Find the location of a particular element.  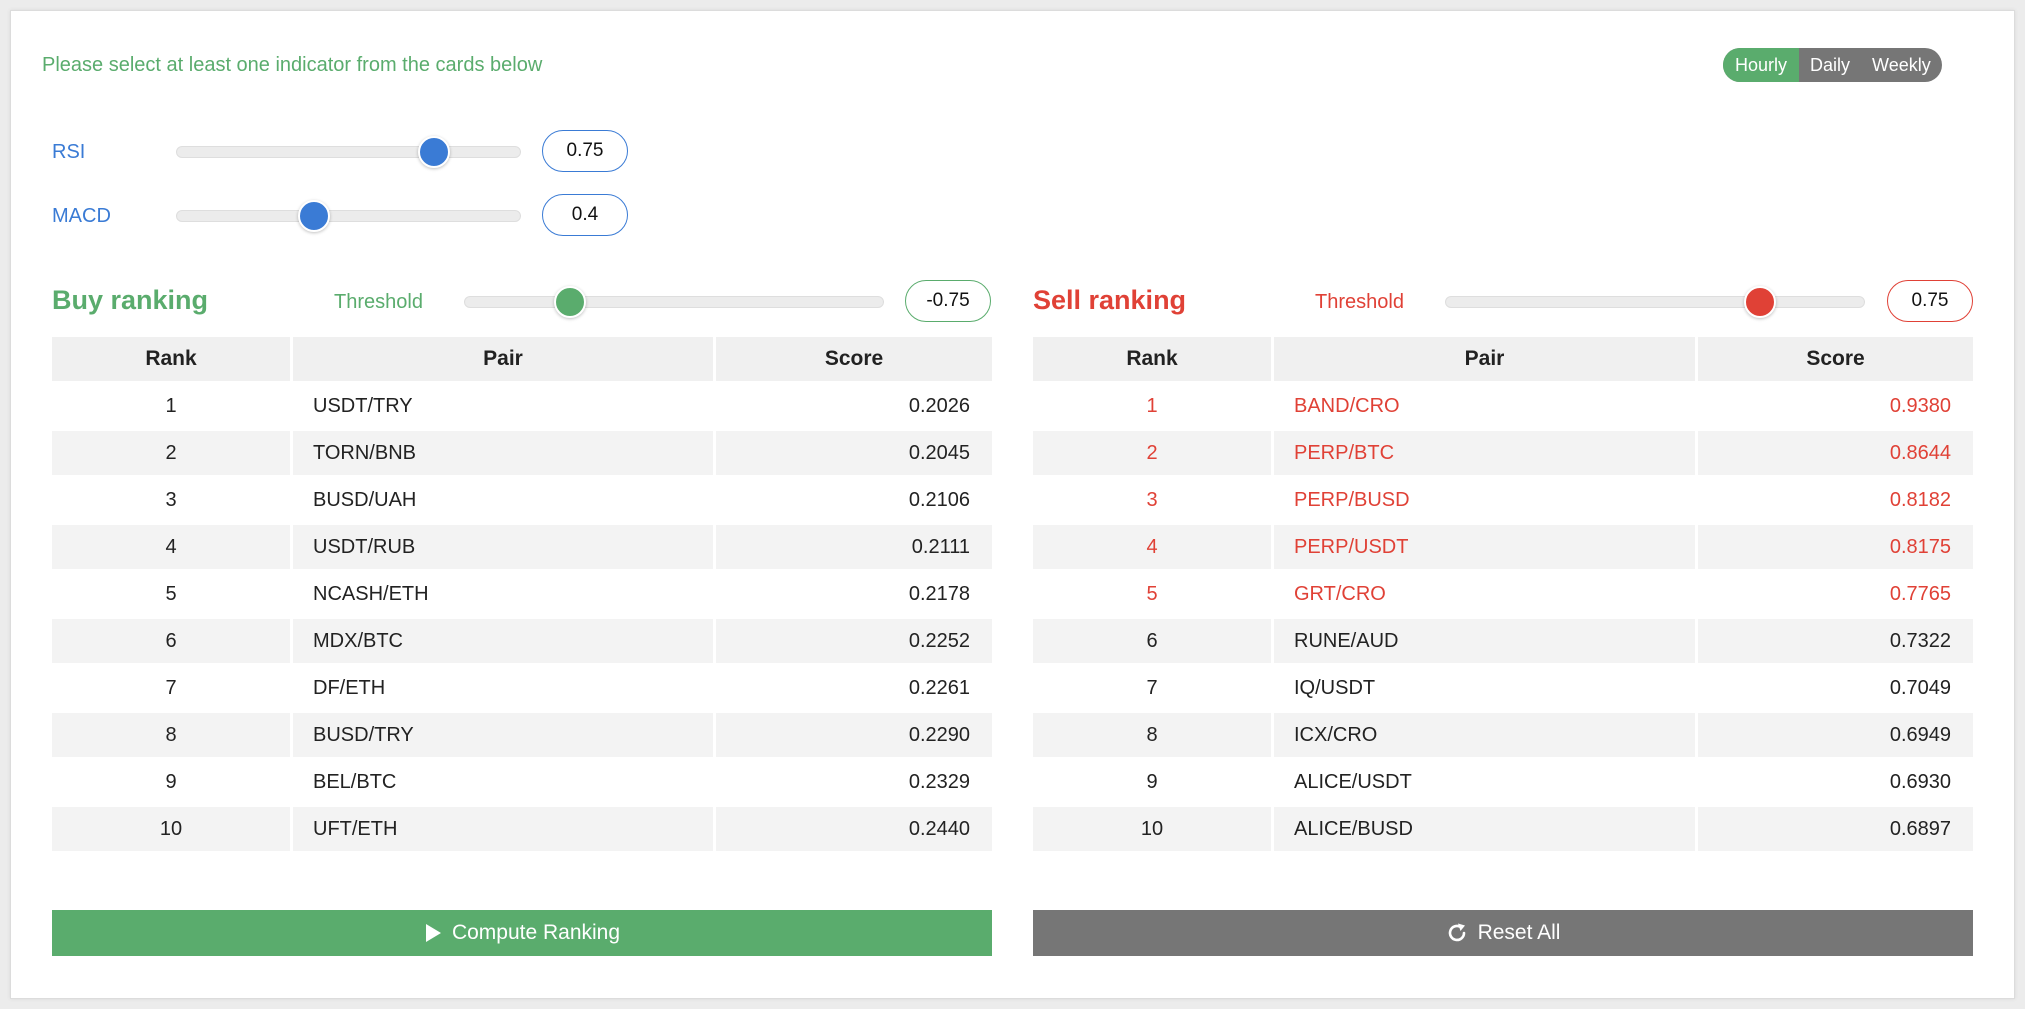

cell-rank: 5 is located at coordinates (1152, 594).